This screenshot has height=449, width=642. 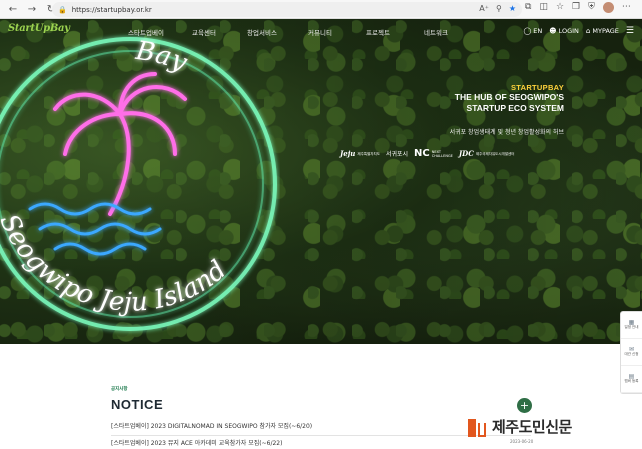 I want to click on nav-item-startupbay: 스타트업베이, so click(x=146, y=32).